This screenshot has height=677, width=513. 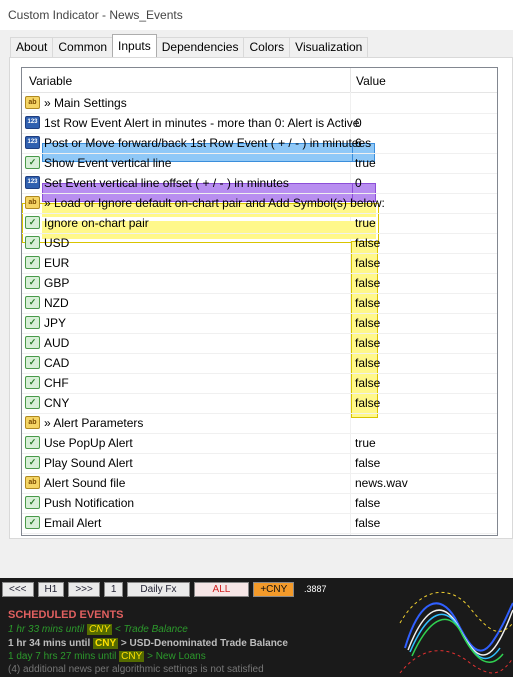 What do you see at coordinates (259, 263) in the screenshot?
I see `grid-row: ✓ EUR false` at bounding box center [259, 263].